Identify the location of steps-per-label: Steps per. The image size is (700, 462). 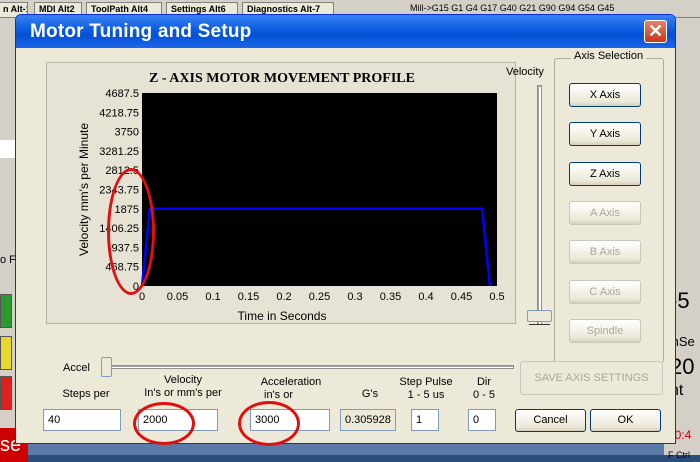
(86, 394).